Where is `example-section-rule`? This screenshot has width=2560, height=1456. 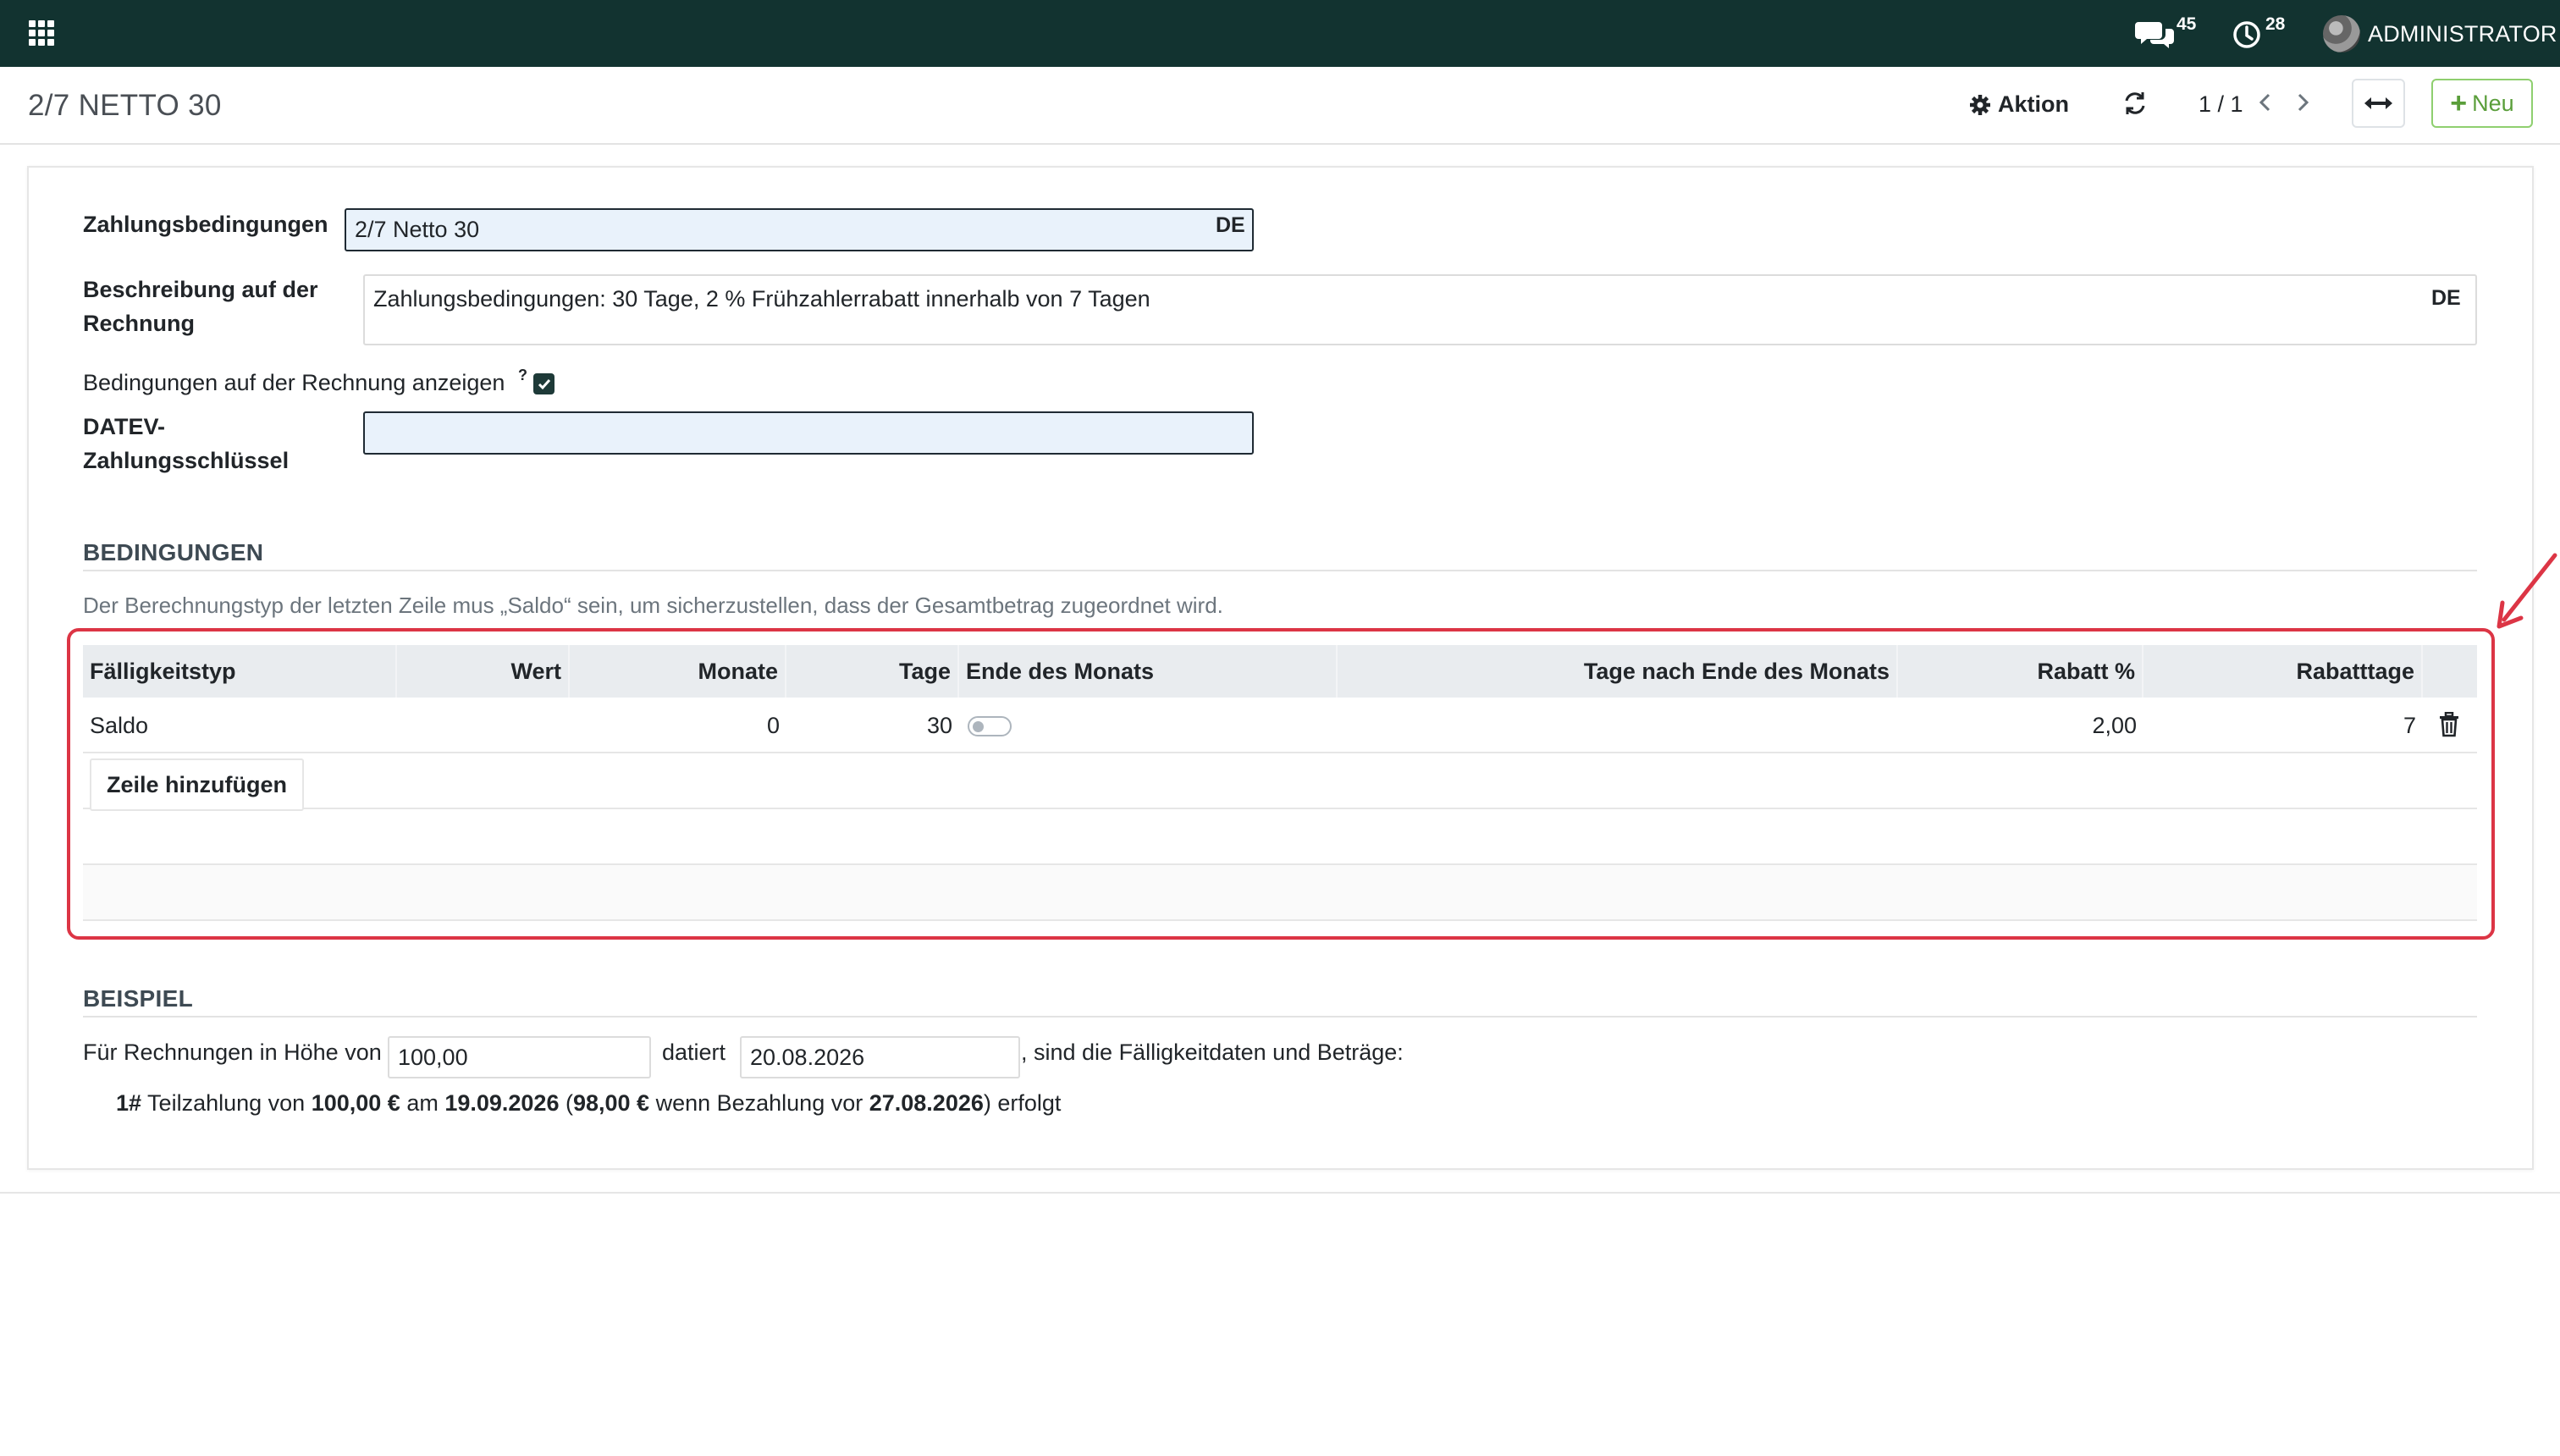
example-section-rule is located at coordinates (1280, 1017).